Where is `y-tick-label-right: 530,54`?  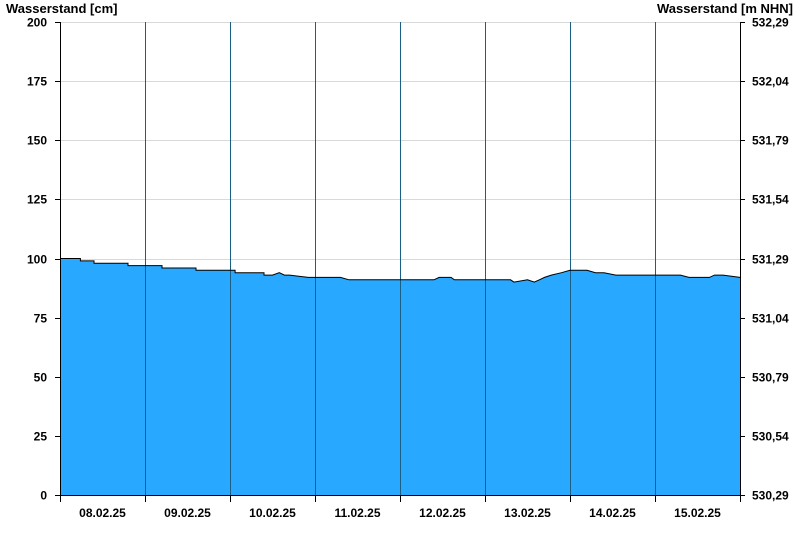 y-tick-label-right: 530,54 is located at coordinates (770, 437).